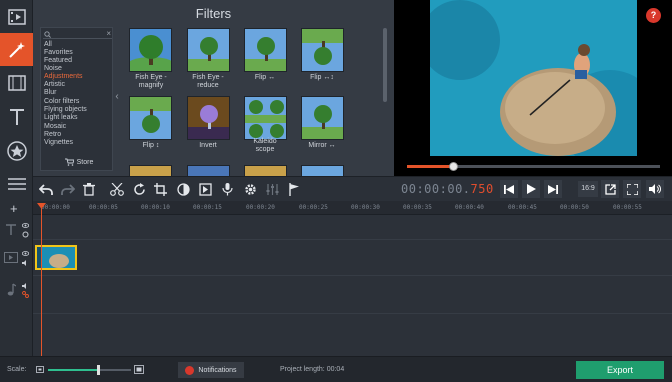 This screenshot has height=382, width=672. I want to click on redo-icon, so click(67, 189).